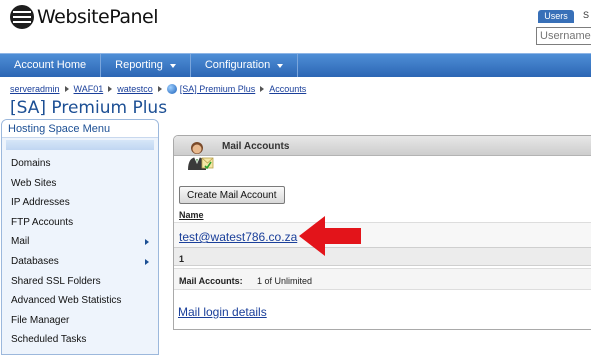  Describe the element at coordinates (382, 256) in the screenshot. I see `pager-row` at that location.